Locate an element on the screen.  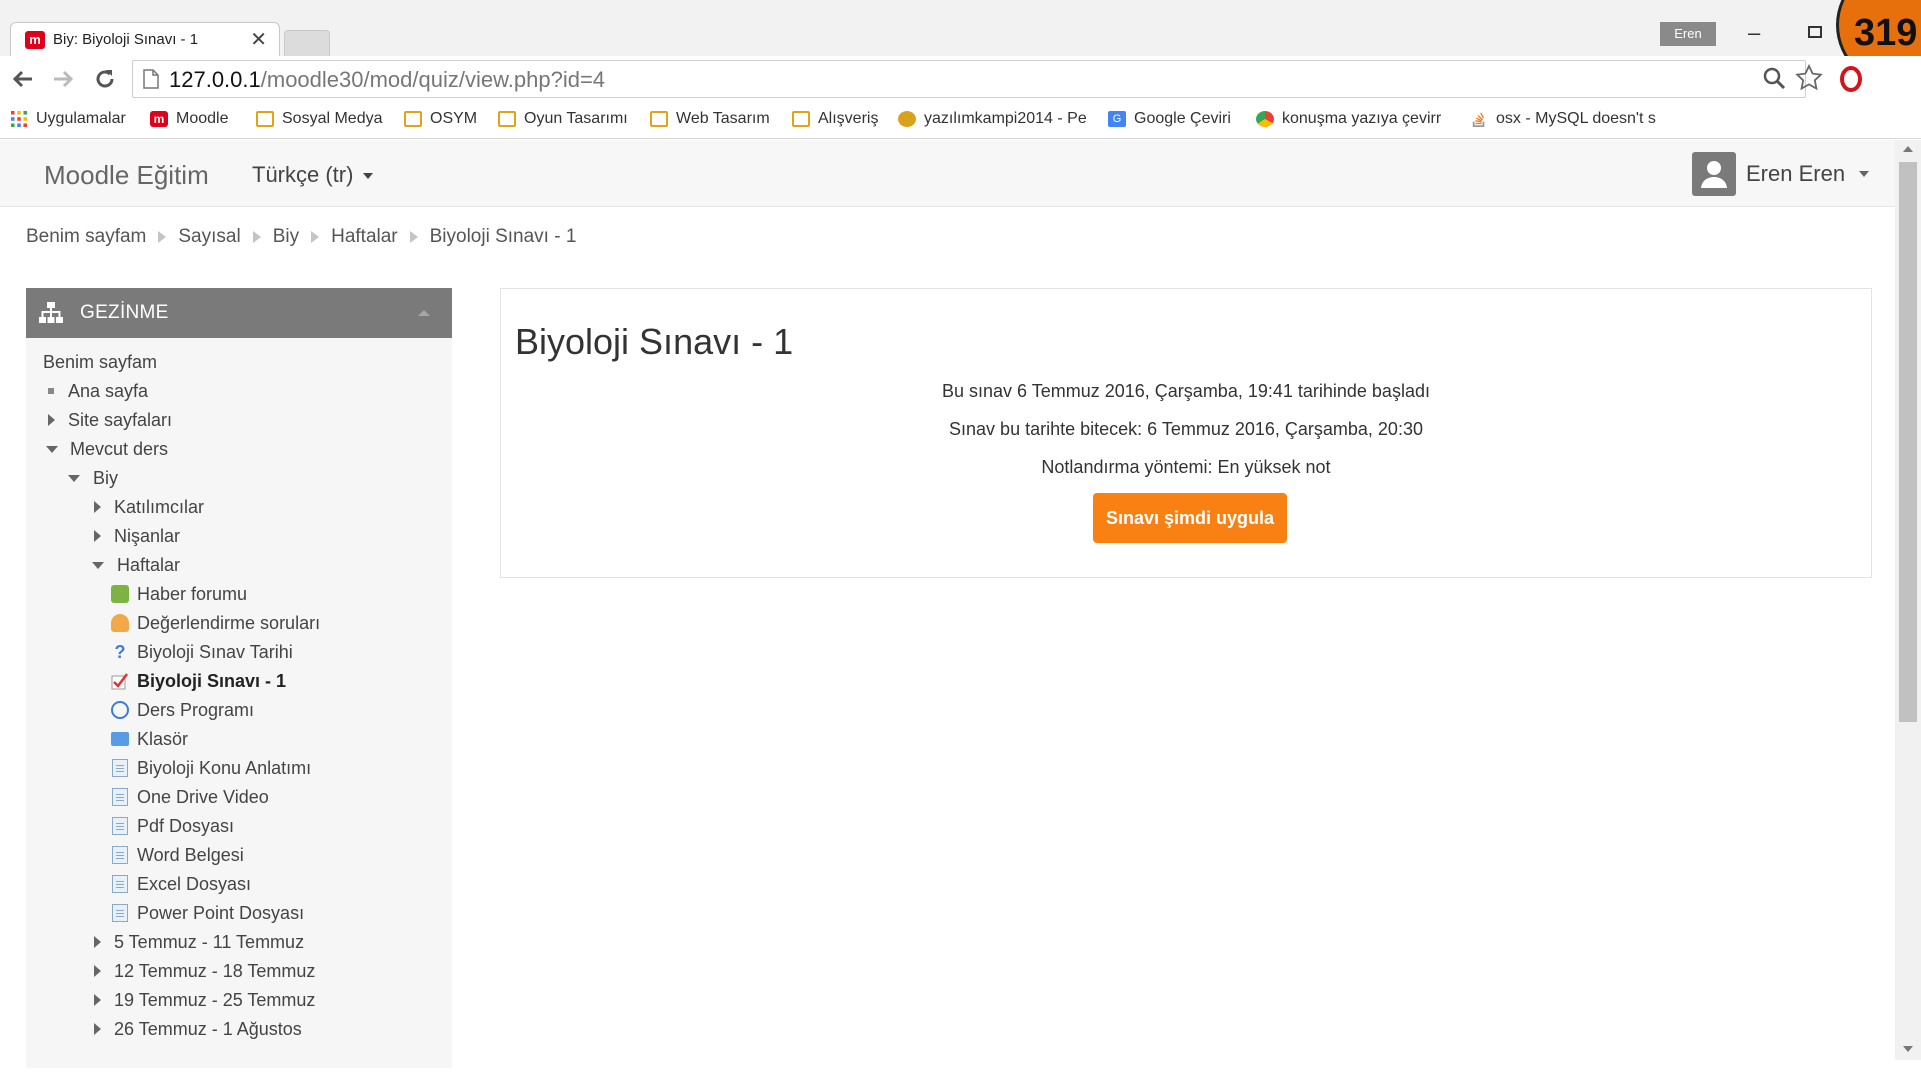
nav-item-week-4: 26 Temmuz - 1 Ağustos is located at coordinates (198, 1029).